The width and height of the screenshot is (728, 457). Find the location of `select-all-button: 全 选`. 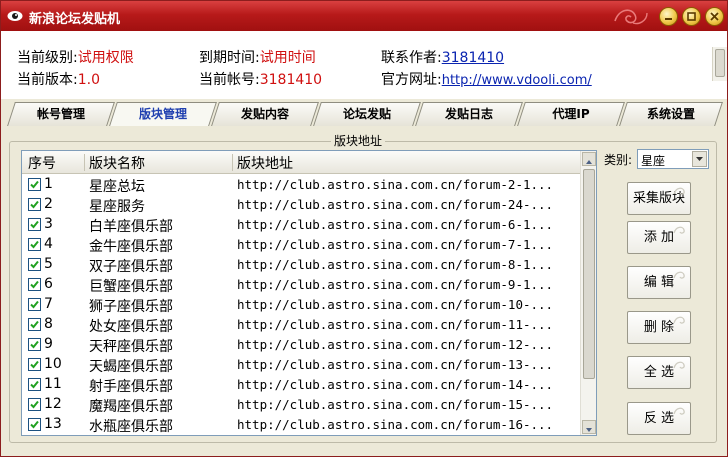

select-all-button: 全 选 is located at coordinates (659, 372).